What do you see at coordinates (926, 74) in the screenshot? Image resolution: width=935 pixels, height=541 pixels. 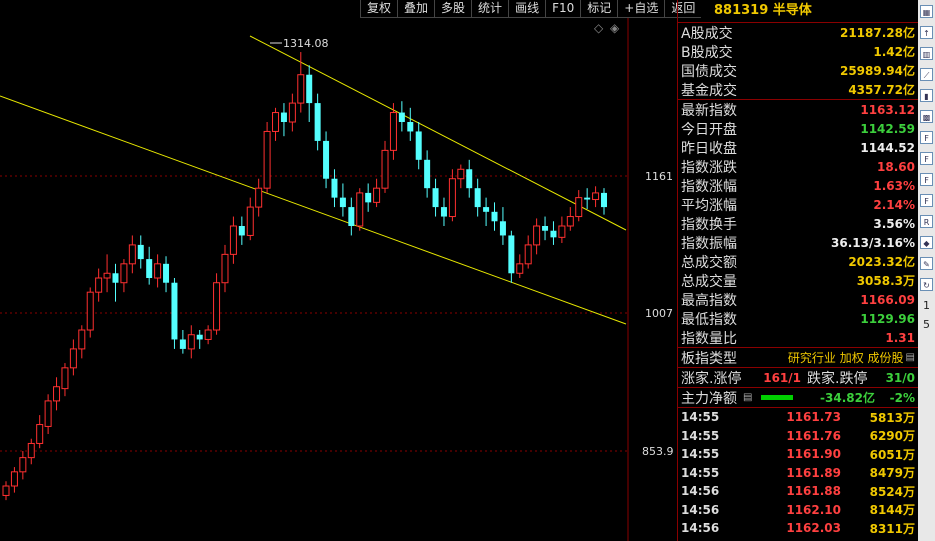 I see `line-chart-icon: ⟋` at bounding box center [926, 74].